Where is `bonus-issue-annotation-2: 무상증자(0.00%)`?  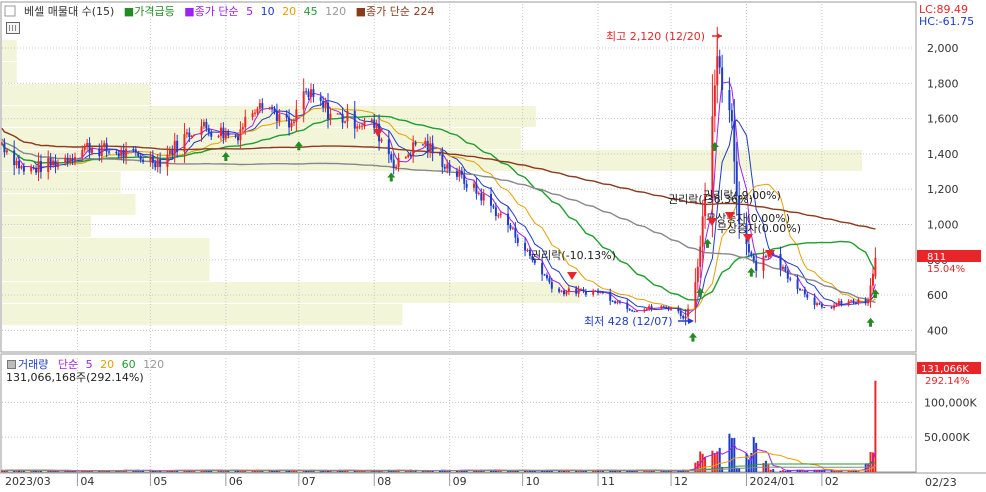 bonus-issue-annotation-2: 무상증자(0.00%) is located at coordinates (759, 228).